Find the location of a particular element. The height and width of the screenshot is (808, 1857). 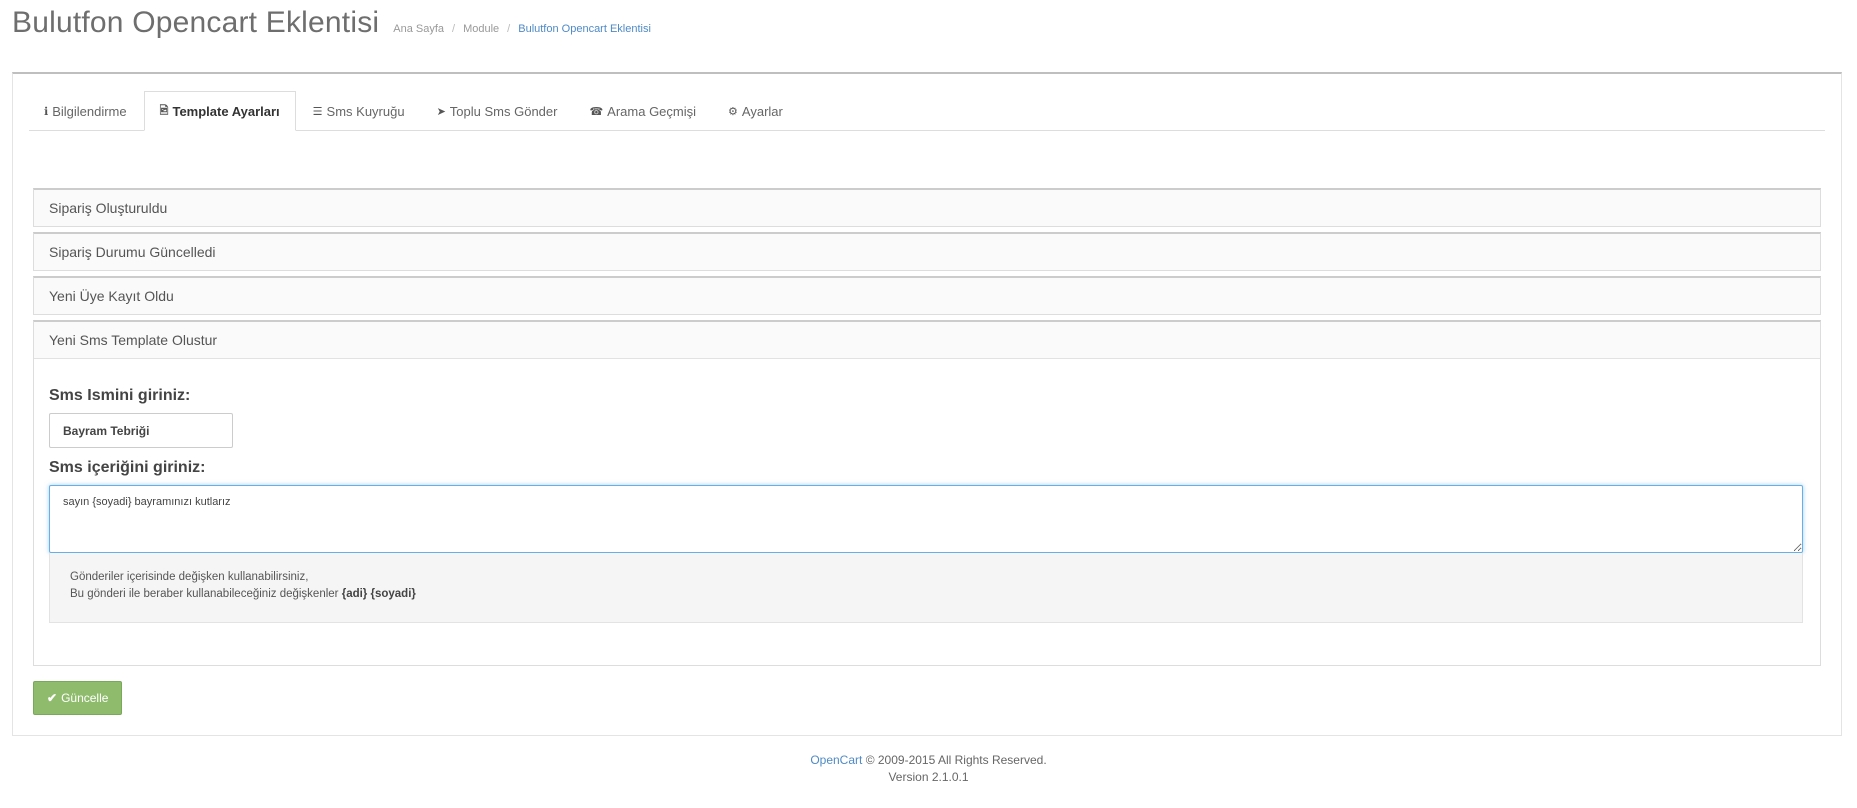

sms-content-textarea: sayın {soyadi} bayramınızı kutlarız is located at coordinates (926, 519).